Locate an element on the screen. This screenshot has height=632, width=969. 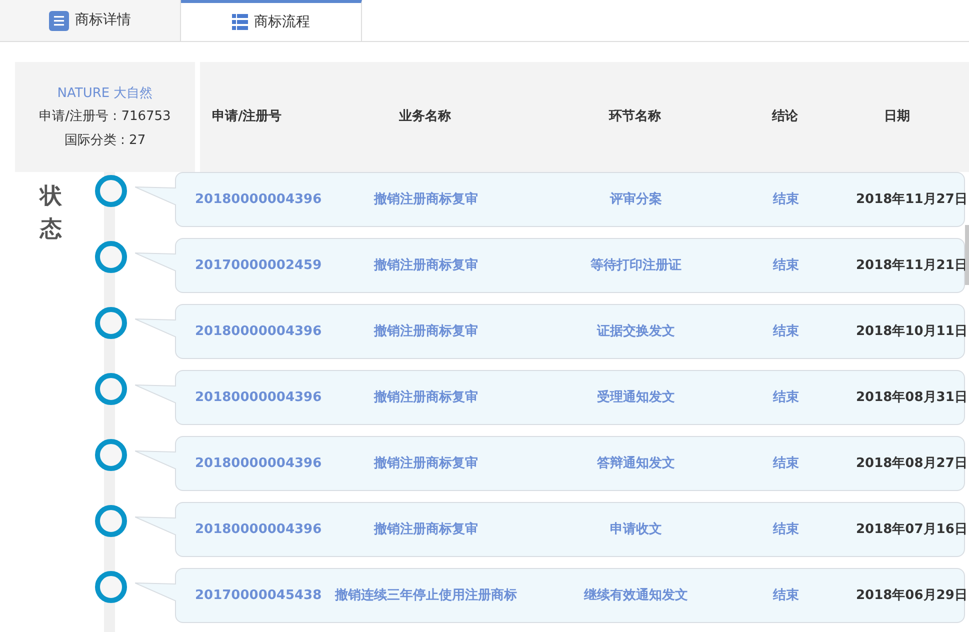
scrollbar is located at coordinates (967, 255).